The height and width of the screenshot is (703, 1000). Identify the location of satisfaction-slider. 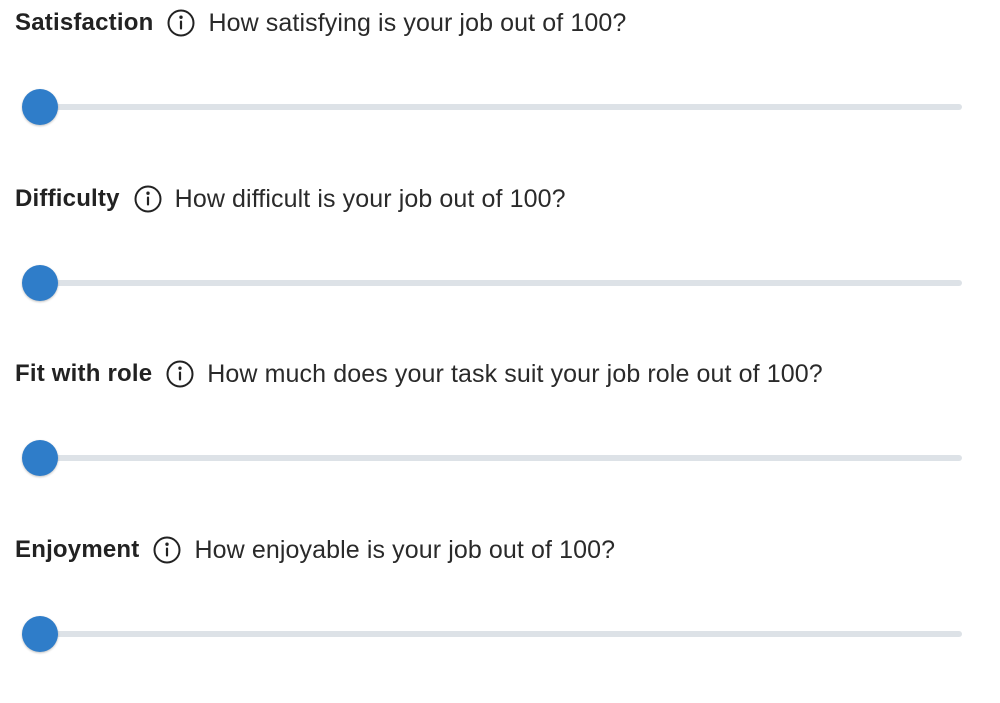
(492, 107).